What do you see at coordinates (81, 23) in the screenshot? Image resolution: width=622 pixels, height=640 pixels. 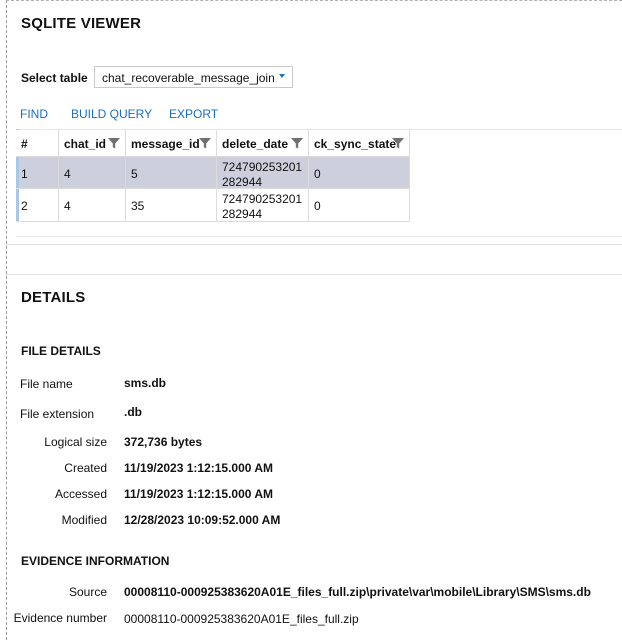 I see `sqlite-viewer-title: SQLITE VIEWER` at bounding box center [81, 23].